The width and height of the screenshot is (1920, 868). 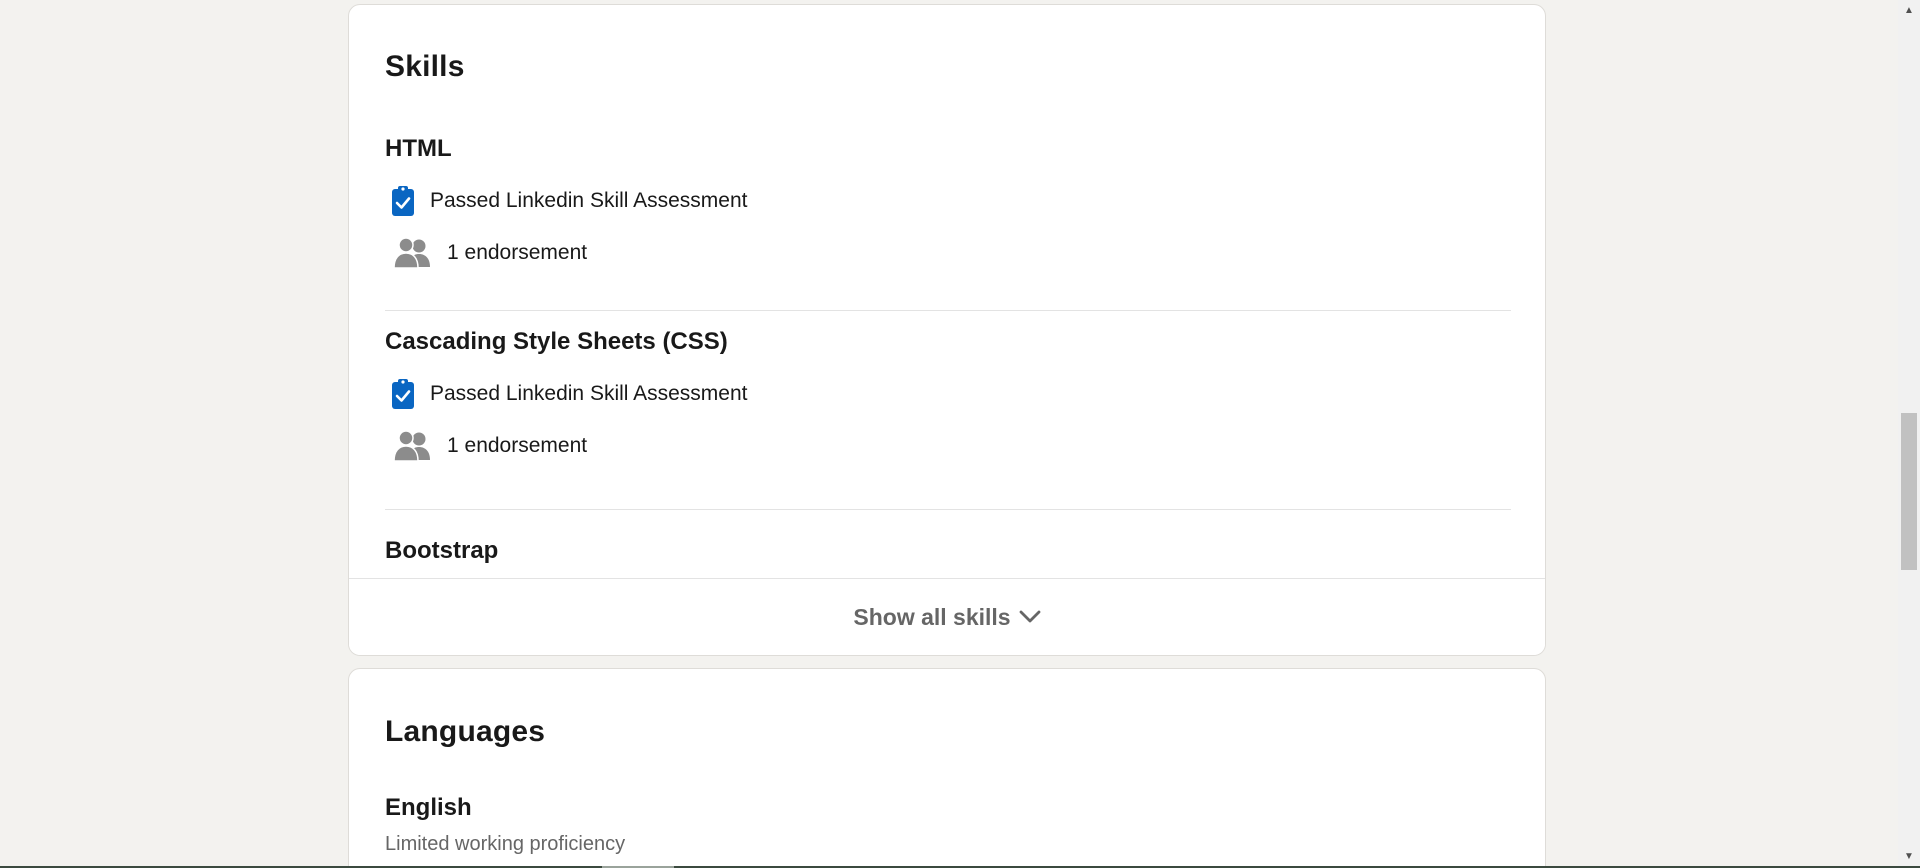 What do you see at coordinates (931, 617) in the screenshot?
I see `show-all-skills-label: Show all skills` at bounding box center [931, 617].